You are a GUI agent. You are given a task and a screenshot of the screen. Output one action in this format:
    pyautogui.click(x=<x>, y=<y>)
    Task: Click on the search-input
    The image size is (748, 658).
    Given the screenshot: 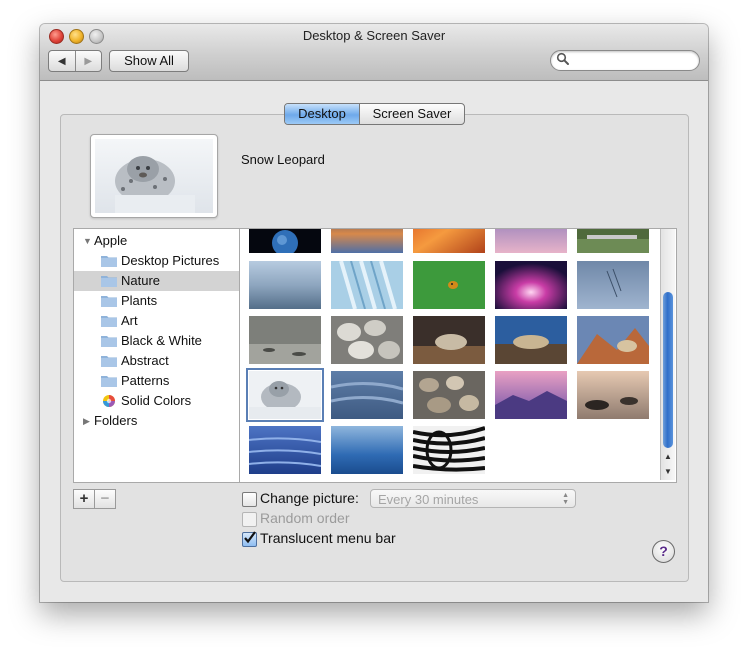 What is the action you would take?
    pyautogui.click(x=634, y=60)
    